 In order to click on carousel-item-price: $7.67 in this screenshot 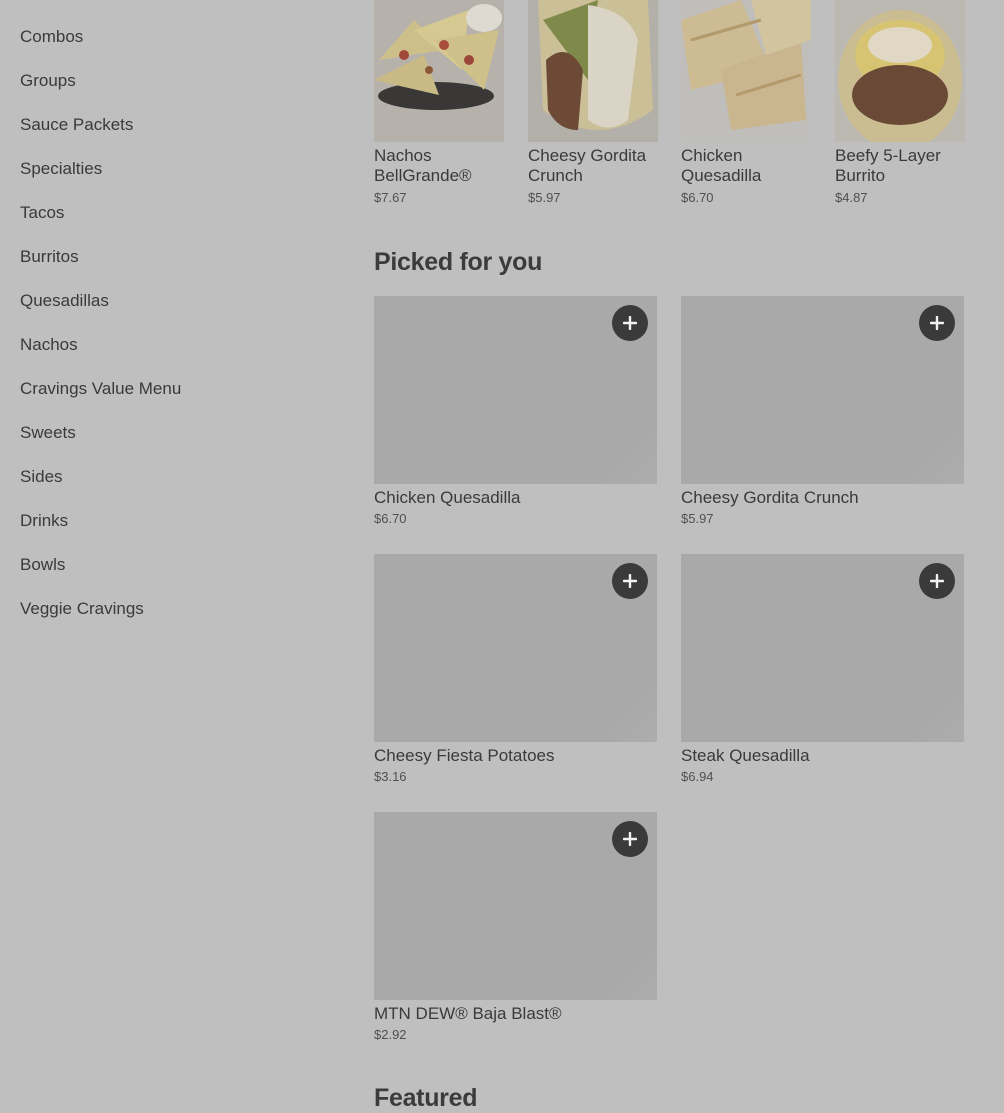, I will do `click(390, 197)`.